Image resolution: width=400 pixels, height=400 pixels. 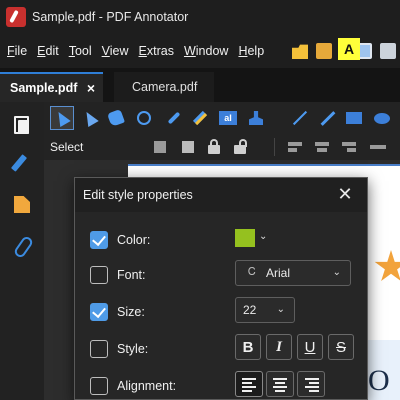 I want to click on text-box-icon: aI, so click(x=228, y=118).